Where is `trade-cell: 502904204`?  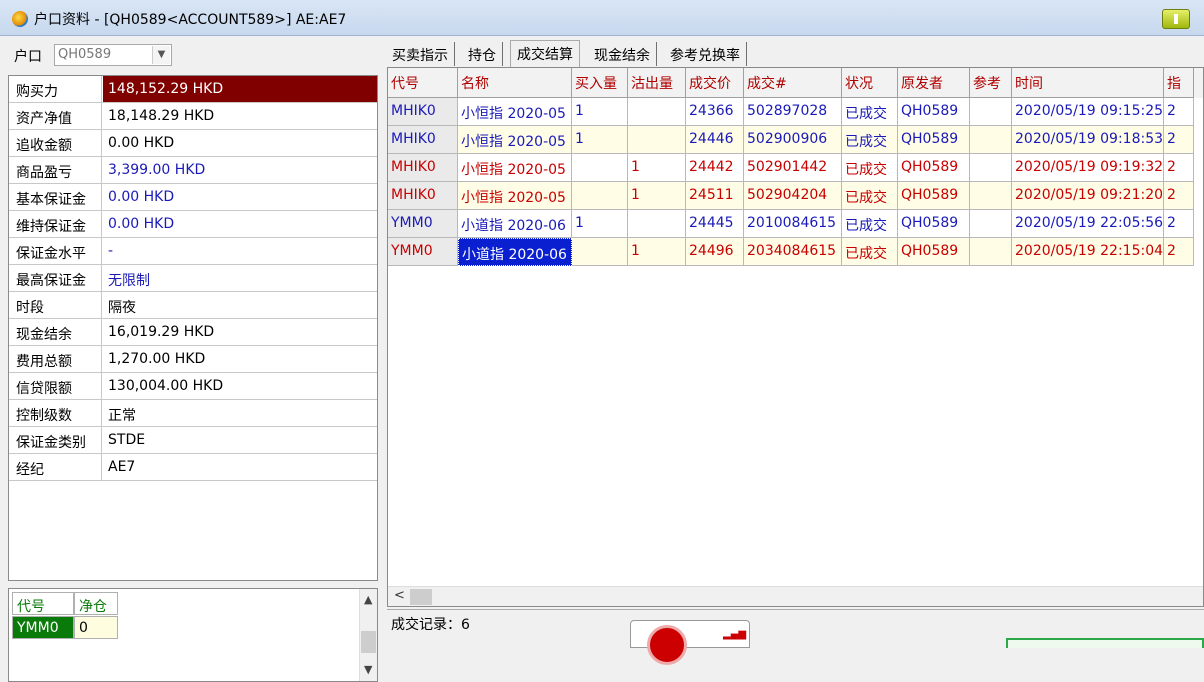
trade-cell: 502904204 is located at coordinates (793, 196).